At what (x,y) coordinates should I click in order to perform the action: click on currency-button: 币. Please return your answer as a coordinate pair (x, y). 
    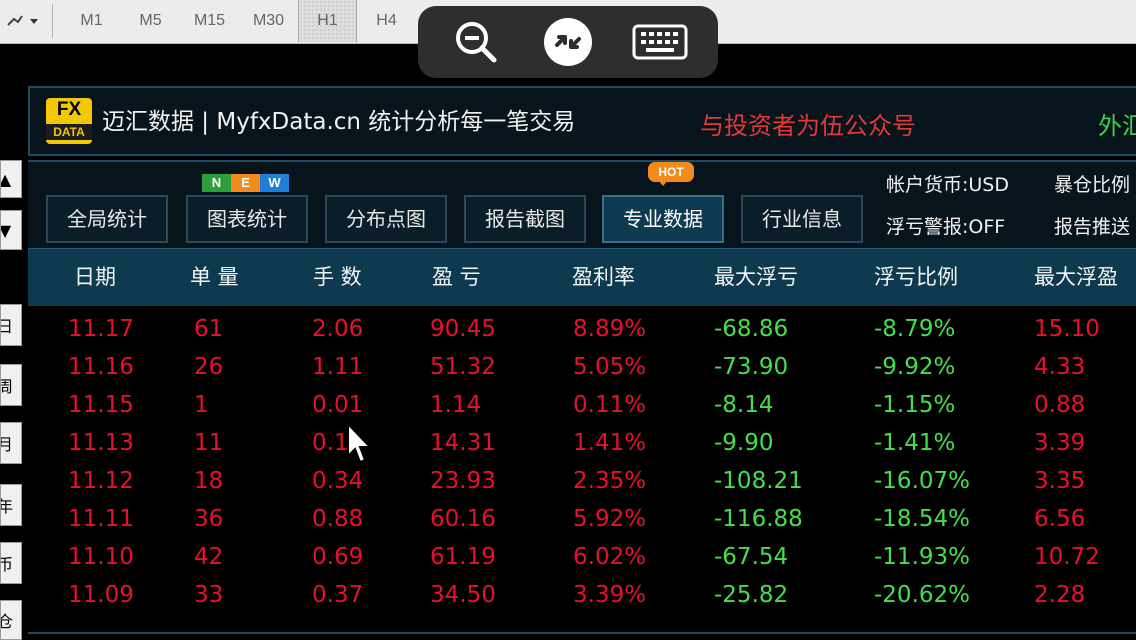
    Looking at the image, I should click on (11, 563).